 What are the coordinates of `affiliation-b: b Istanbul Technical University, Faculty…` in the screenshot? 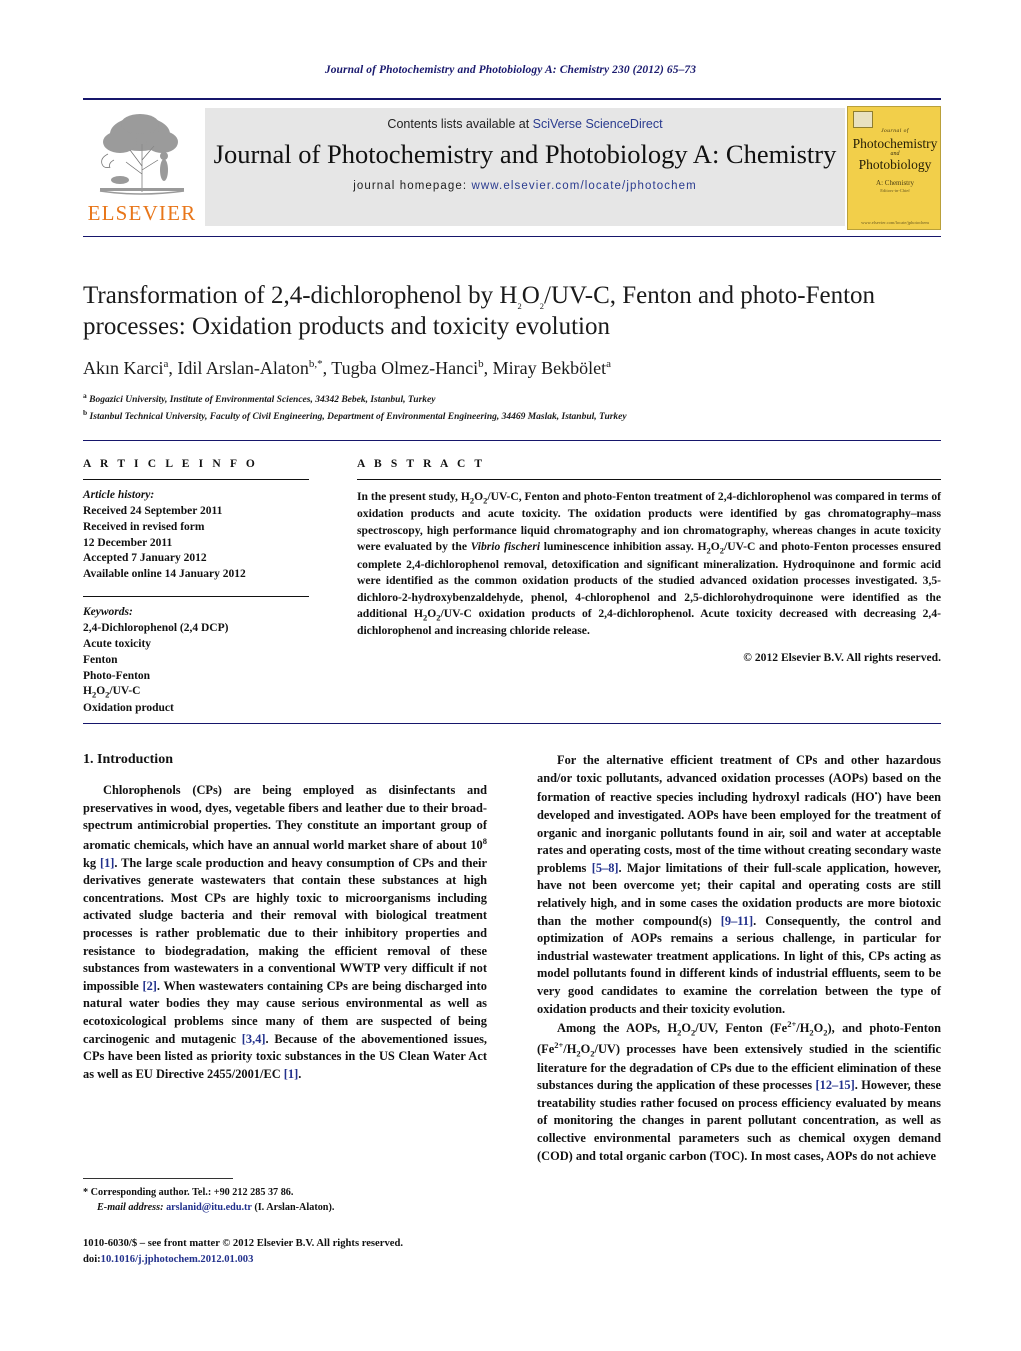 It's located at (355, 415).